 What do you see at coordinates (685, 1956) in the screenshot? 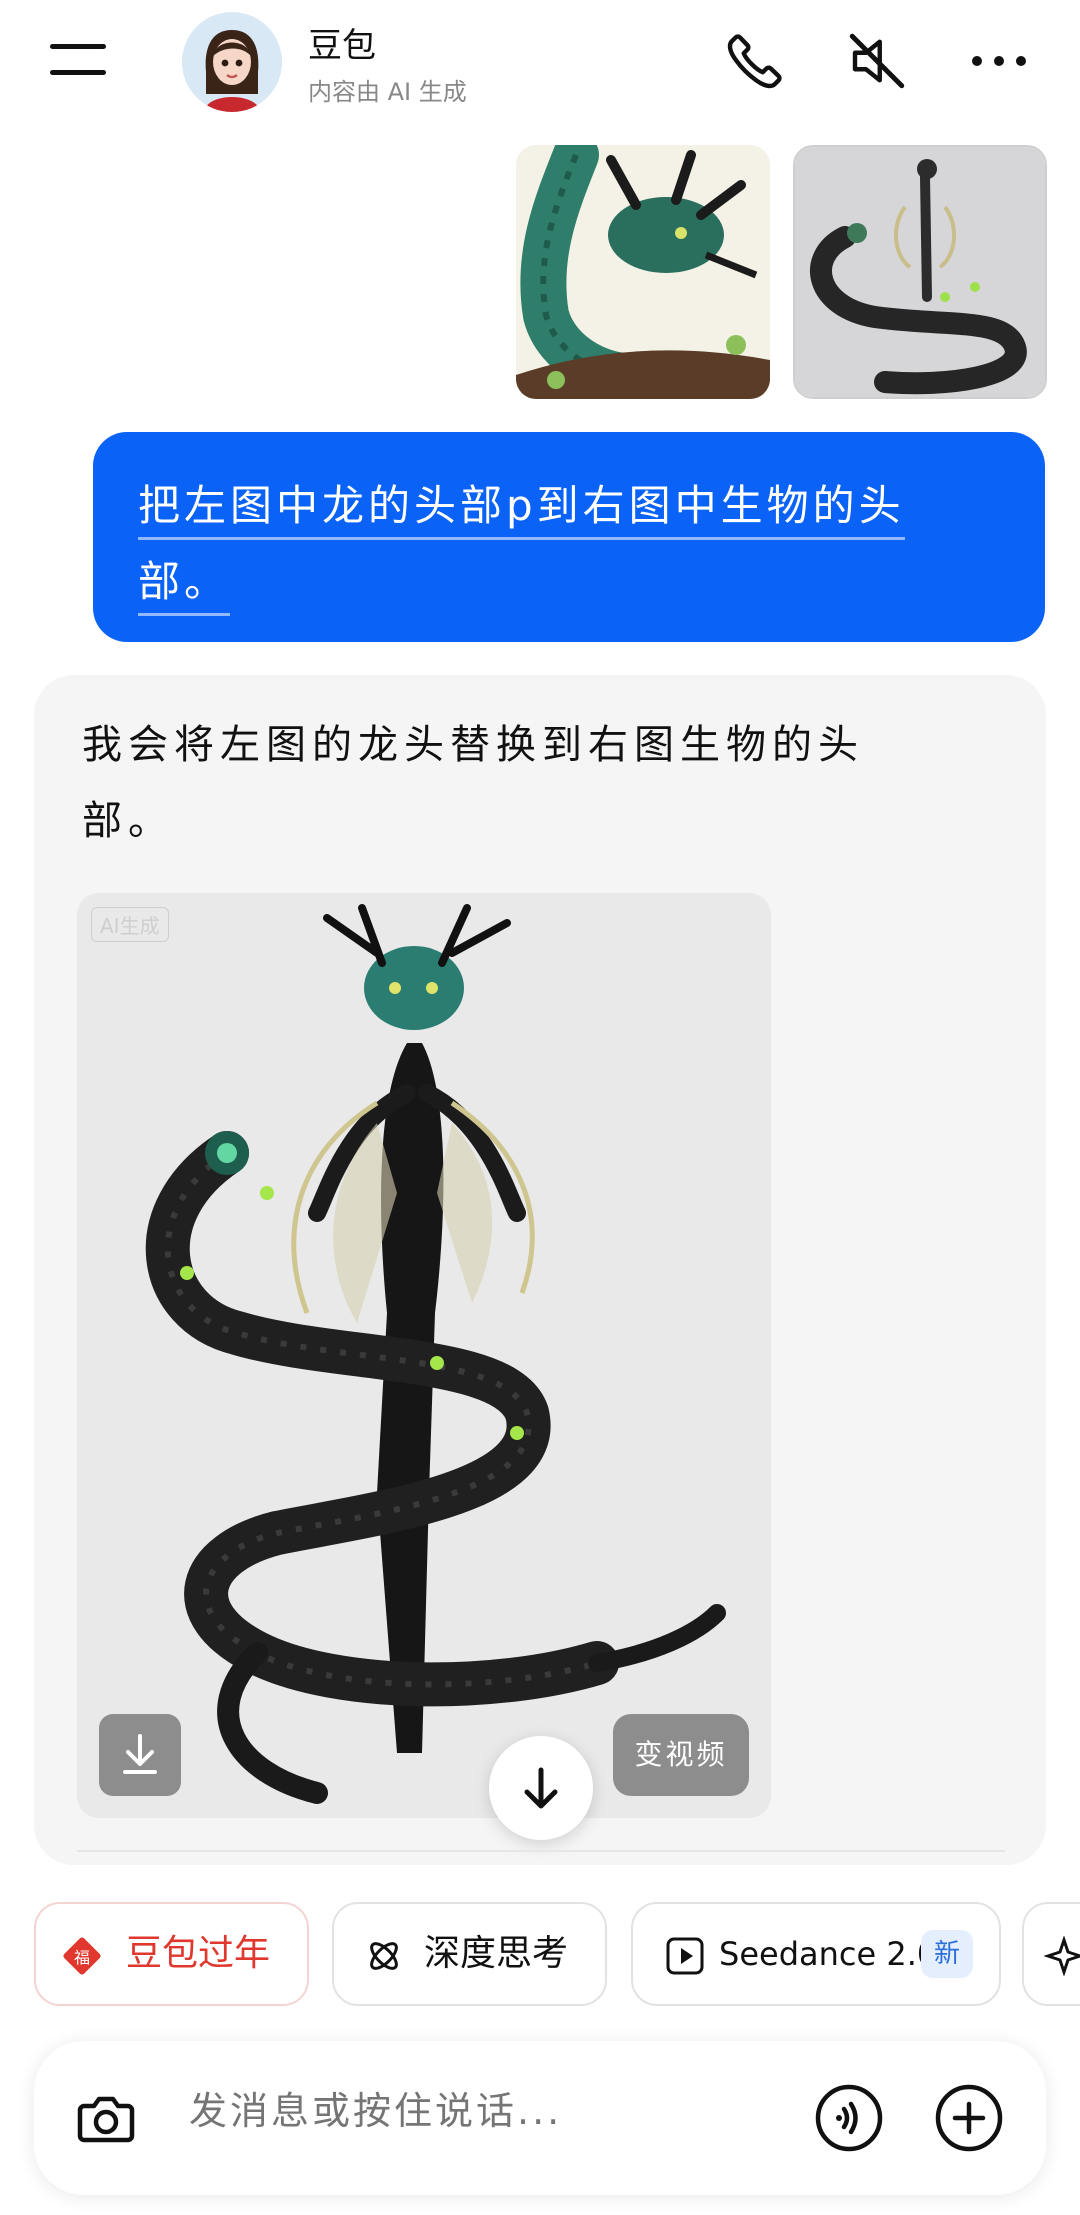
I see `play-icon` at bounding box center [685, 1956].